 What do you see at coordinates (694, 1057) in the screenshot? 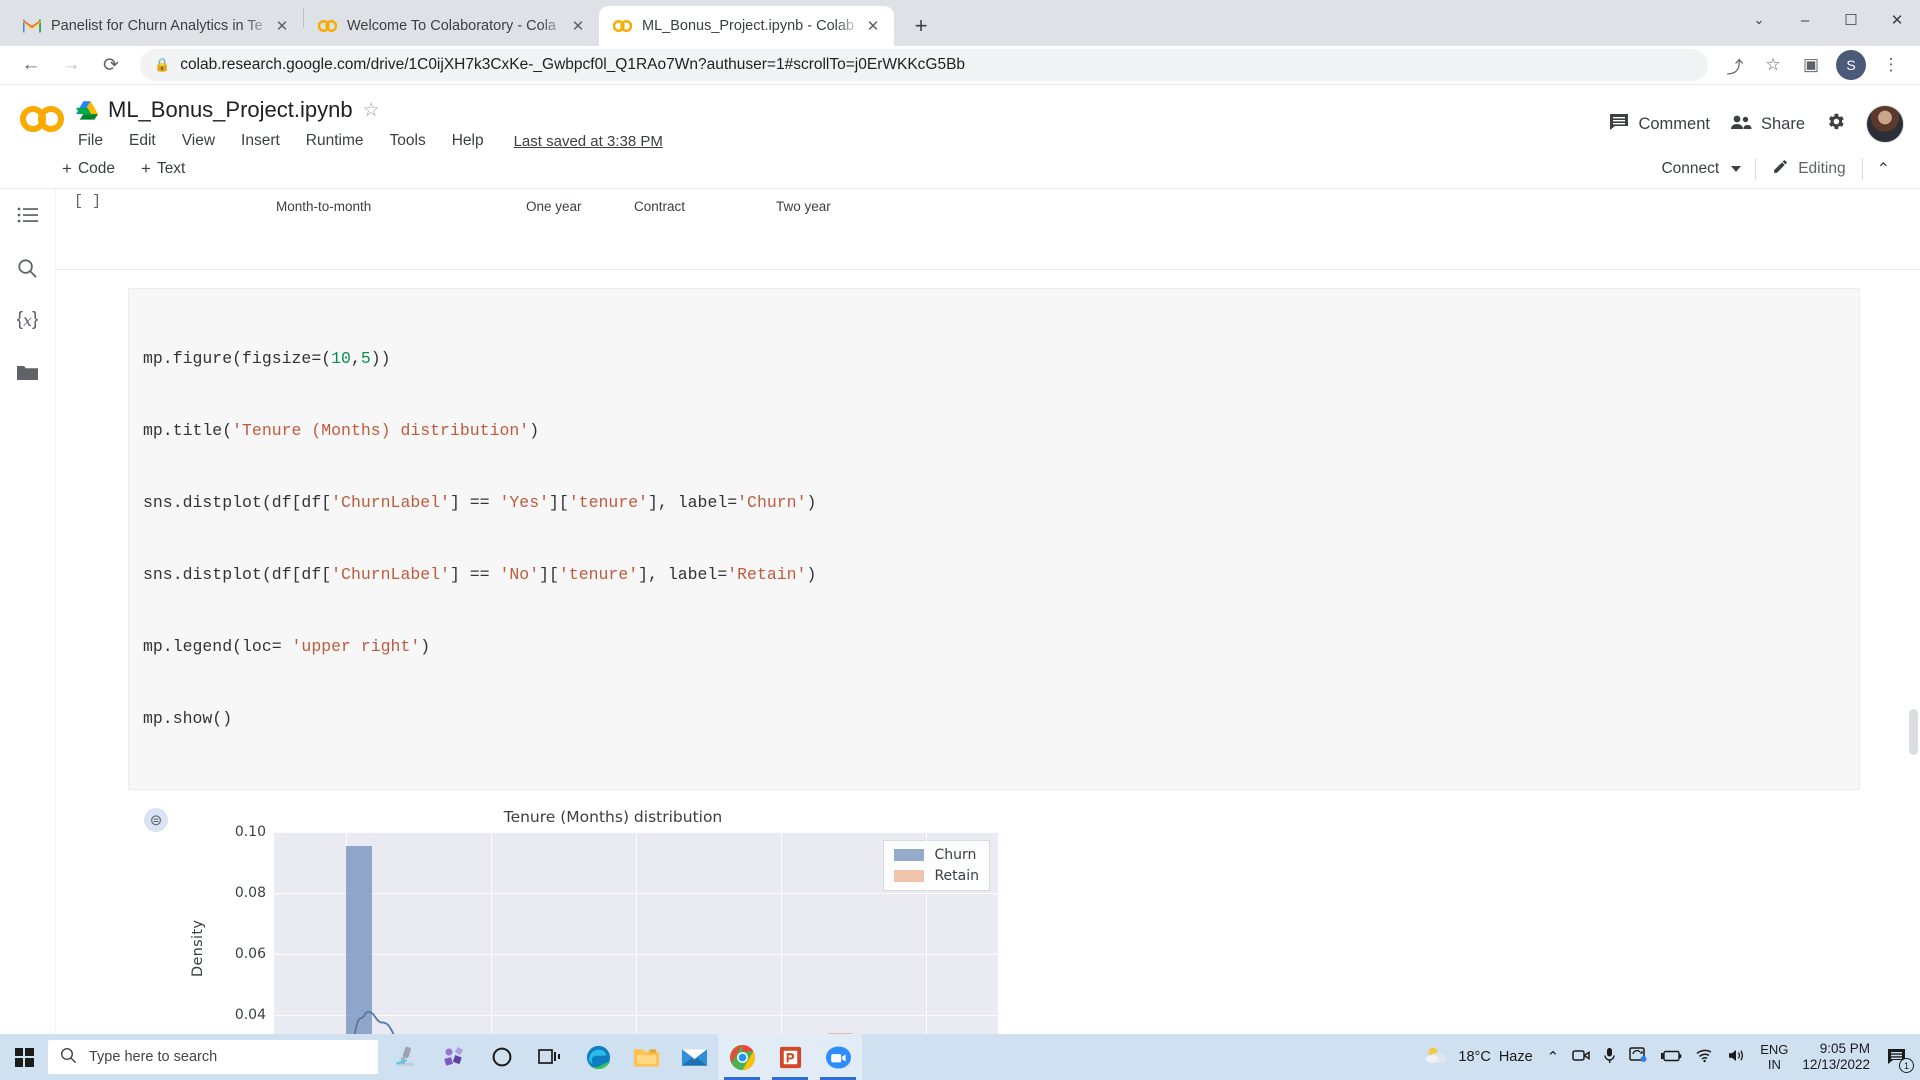
I see `mail-icon` at bounding box center [694, 1057].